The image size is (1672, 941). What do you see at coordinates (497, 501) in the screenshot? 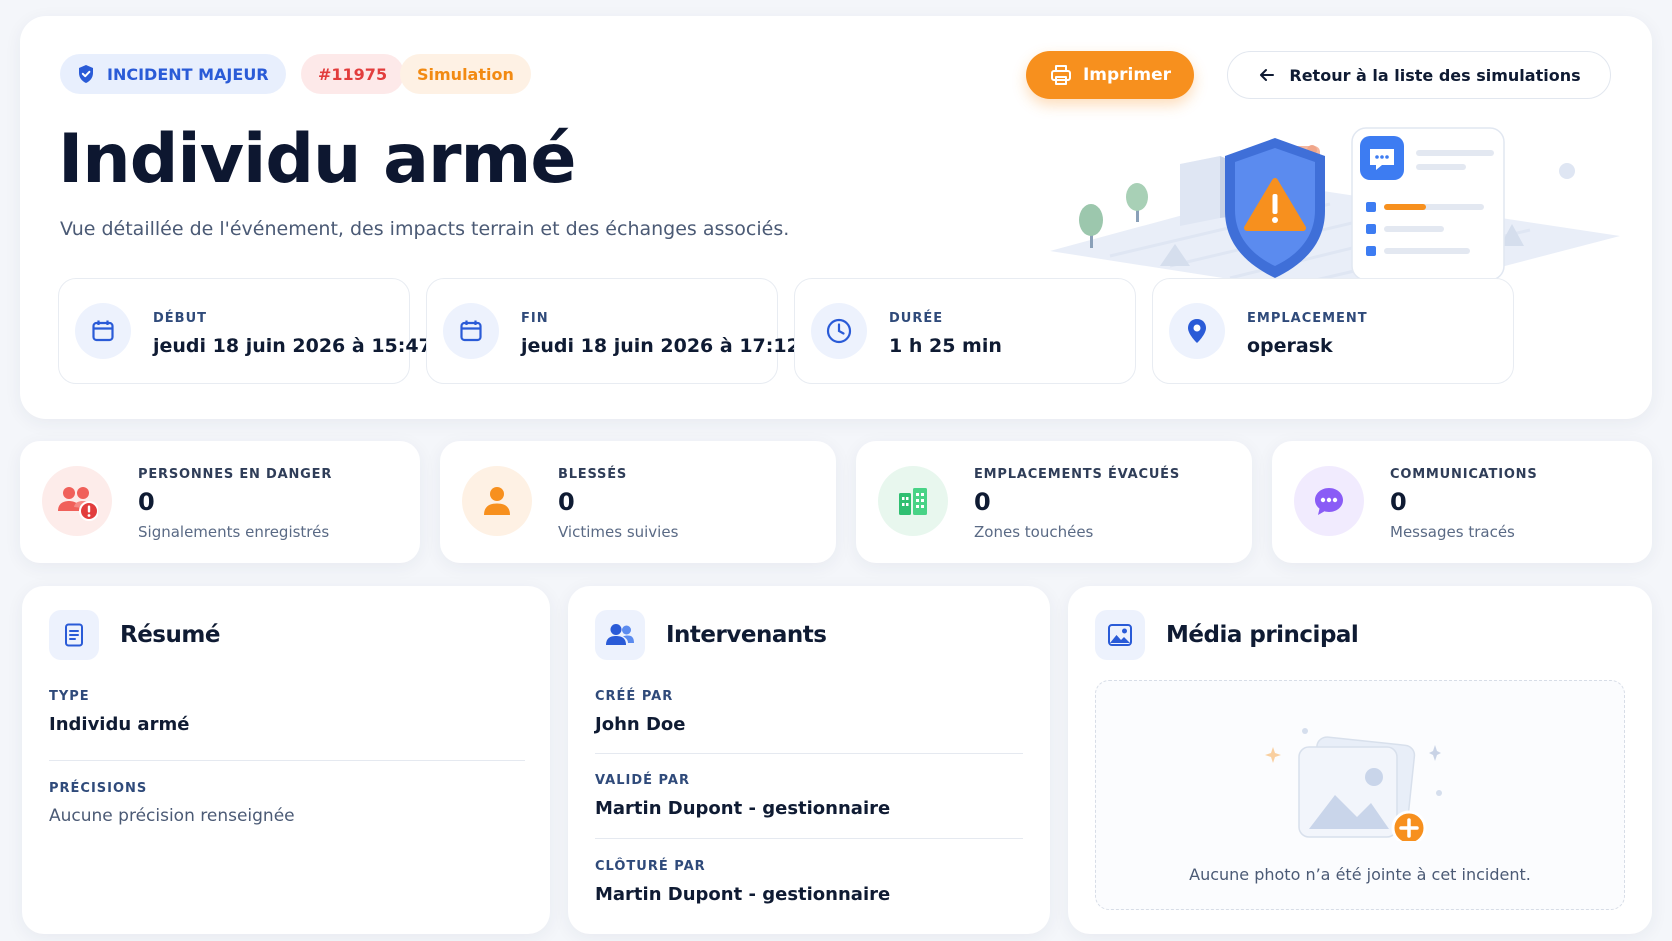
I see `person-icon` at bounding box center [497, 501].